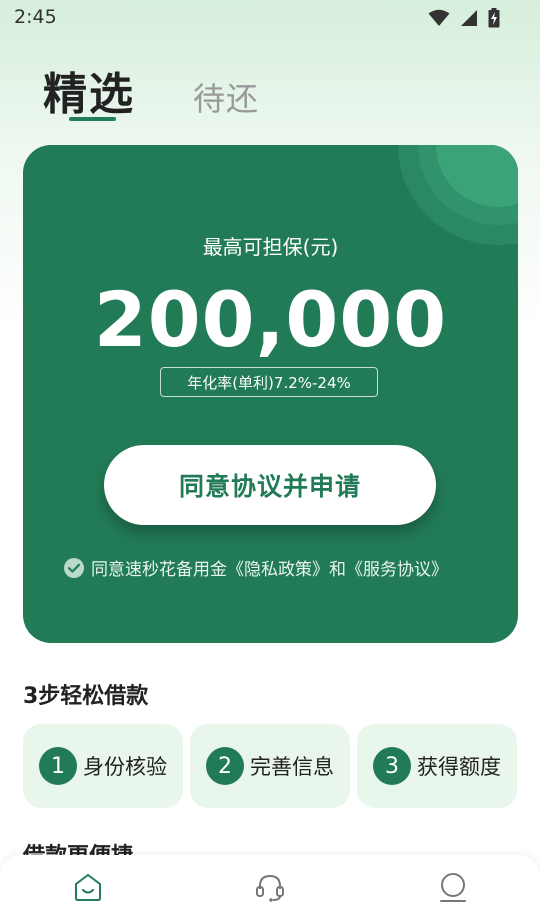  I want to click on tab-active-indicator, so click(92, 119).